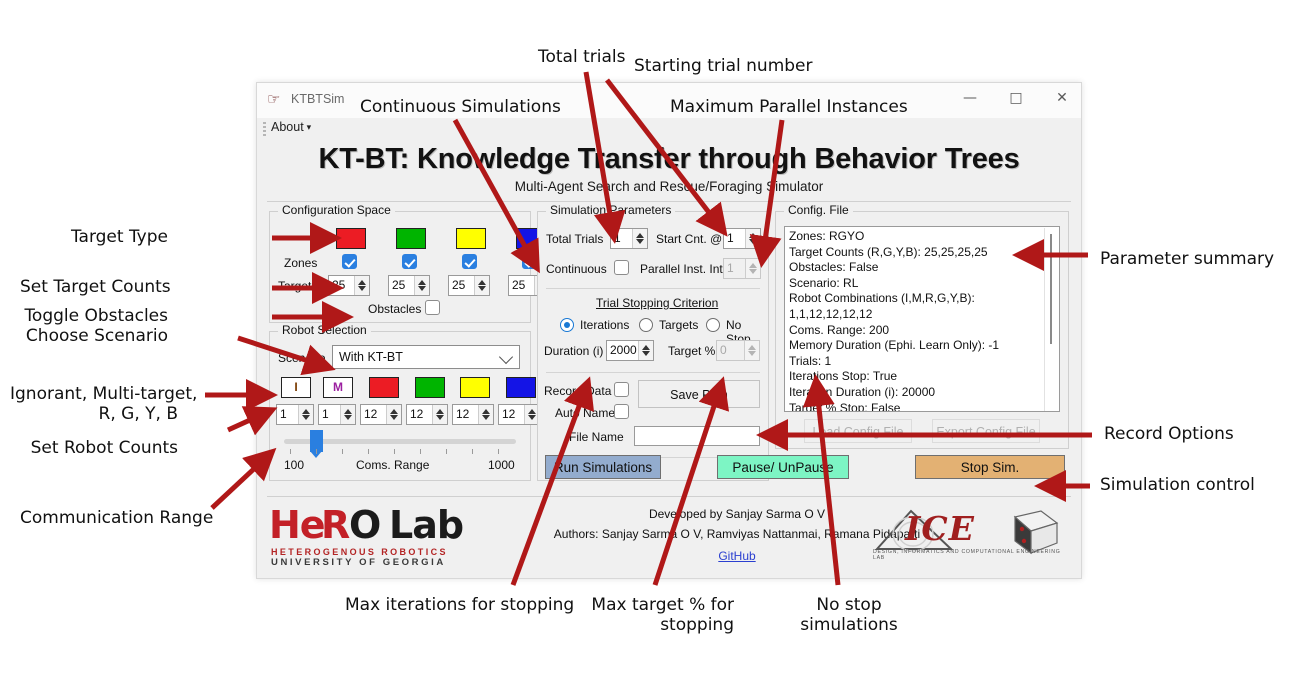  I want to click on robot-count-yellow-value: 12, so click(463, 414).